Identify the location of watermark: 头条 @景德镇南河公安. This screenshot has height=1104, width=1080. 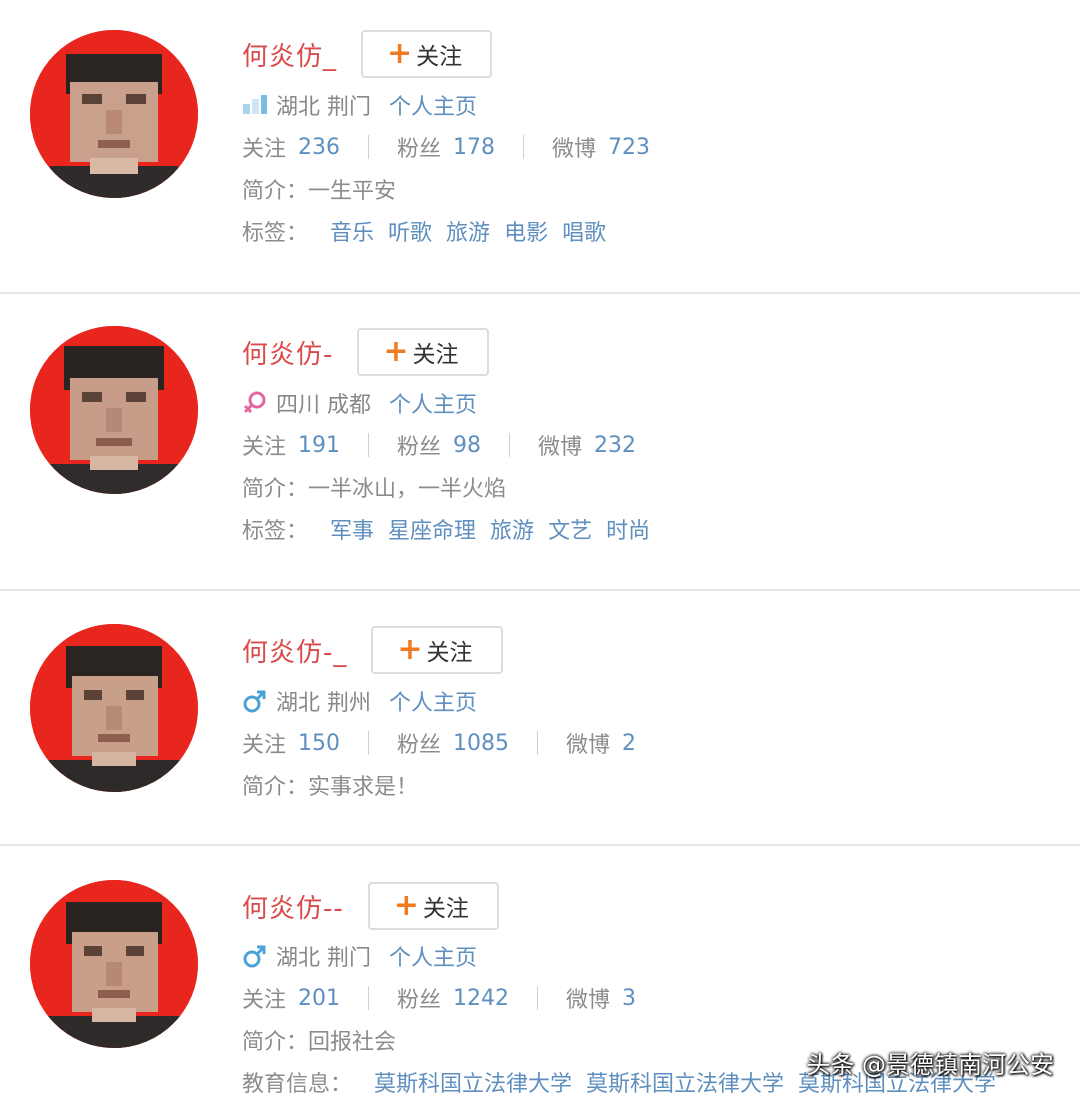
(930, 1065).